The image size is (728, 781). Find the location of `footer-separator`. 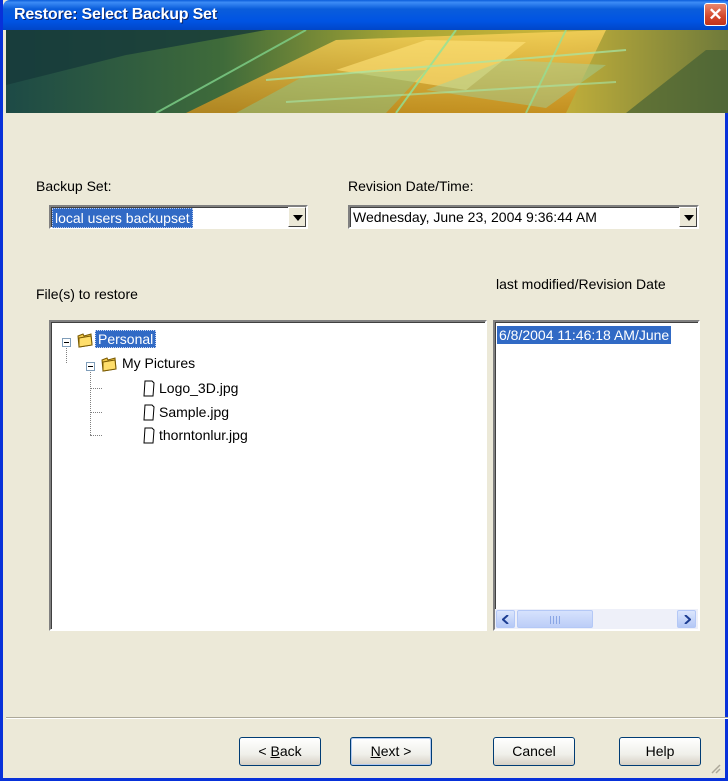

footer-separator is located at coordinates (367, 718).